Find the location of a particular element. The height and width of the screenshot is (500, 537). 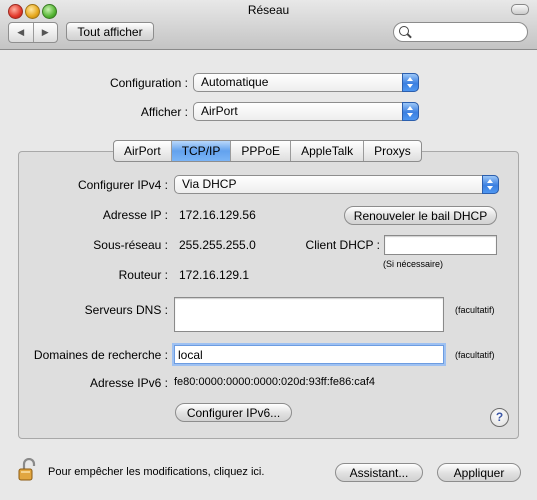

show-all-button: Tout afficher is located at coordinates (110, 31).